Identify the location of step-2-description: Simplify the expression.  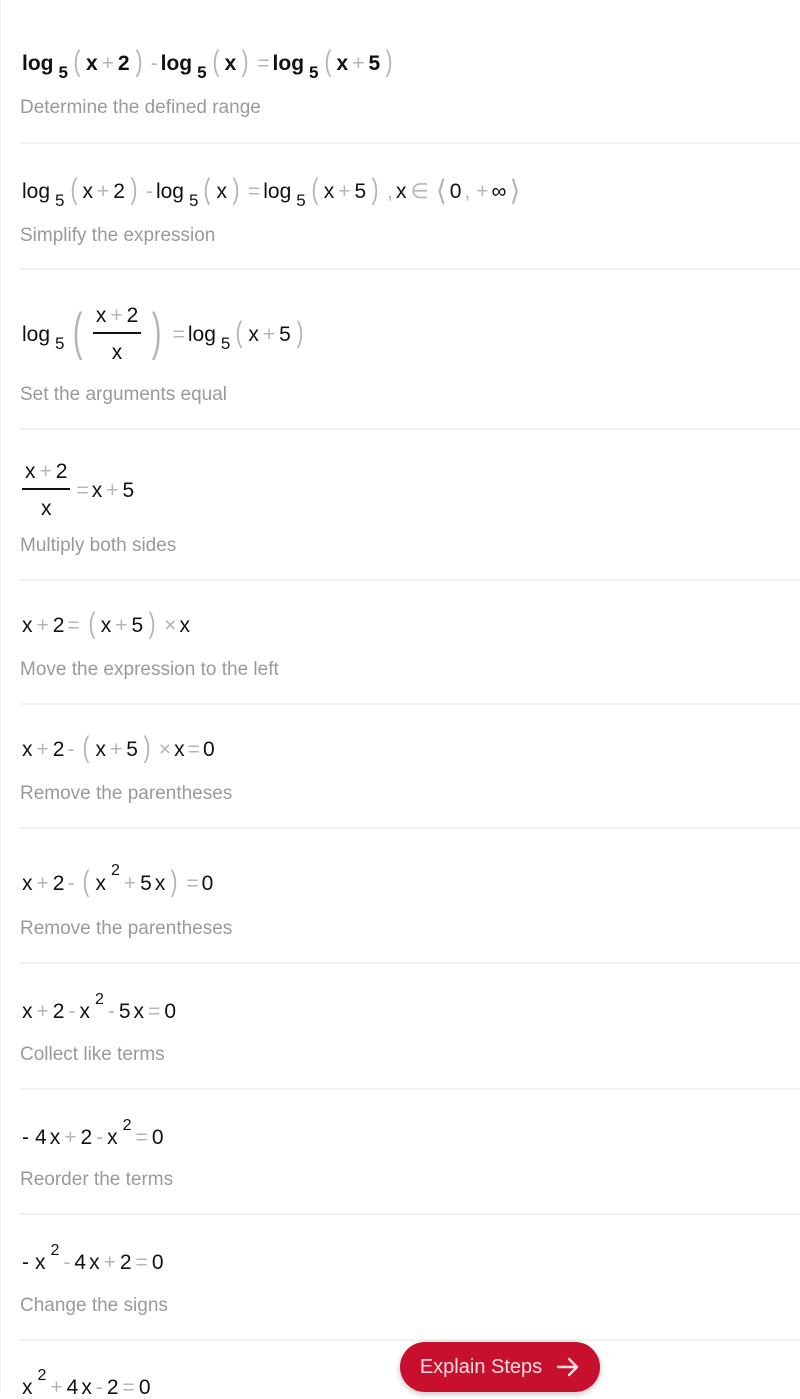
(118, 235).